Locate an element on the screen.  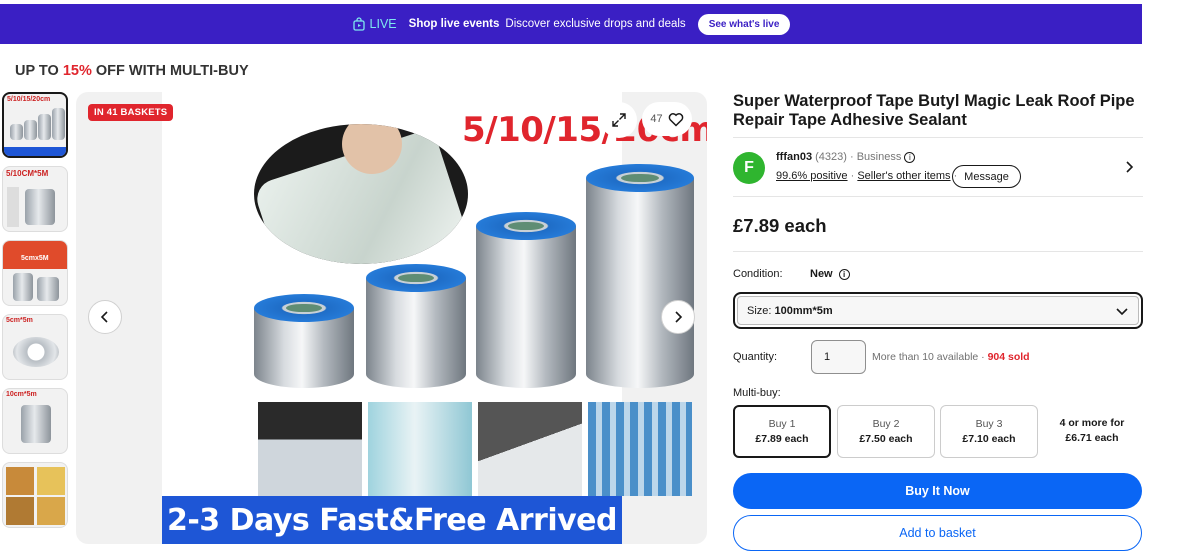
add-to-basket-button: Add to basket is located at coordinates (937, 533).